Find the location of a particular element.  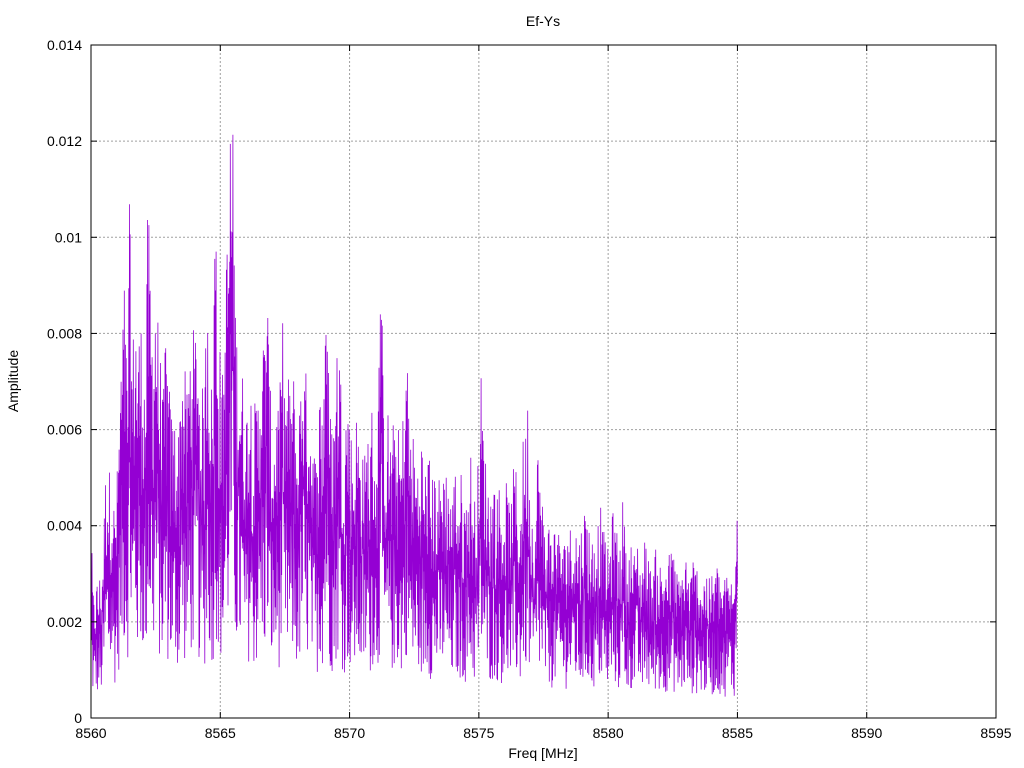

y-tick-label: 0.008 is located at coordinates (64, 333).